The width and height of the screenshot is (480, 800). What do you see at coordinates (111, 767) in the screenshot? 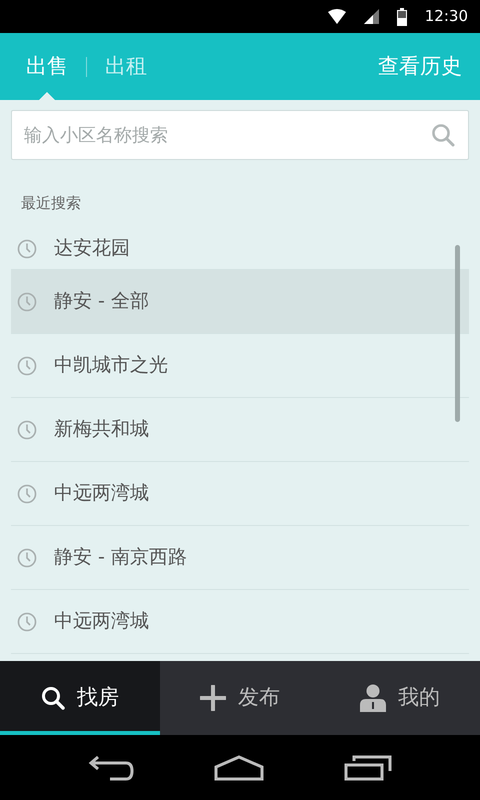
I see `back-icon` at bounding box center [111, 767].